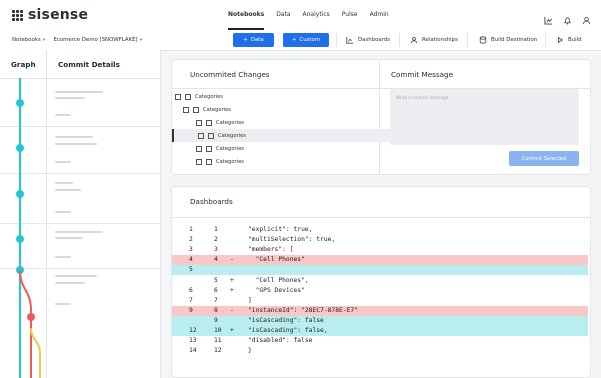  I want to click on dashboards-title: Dashboards, so click(211, 201).